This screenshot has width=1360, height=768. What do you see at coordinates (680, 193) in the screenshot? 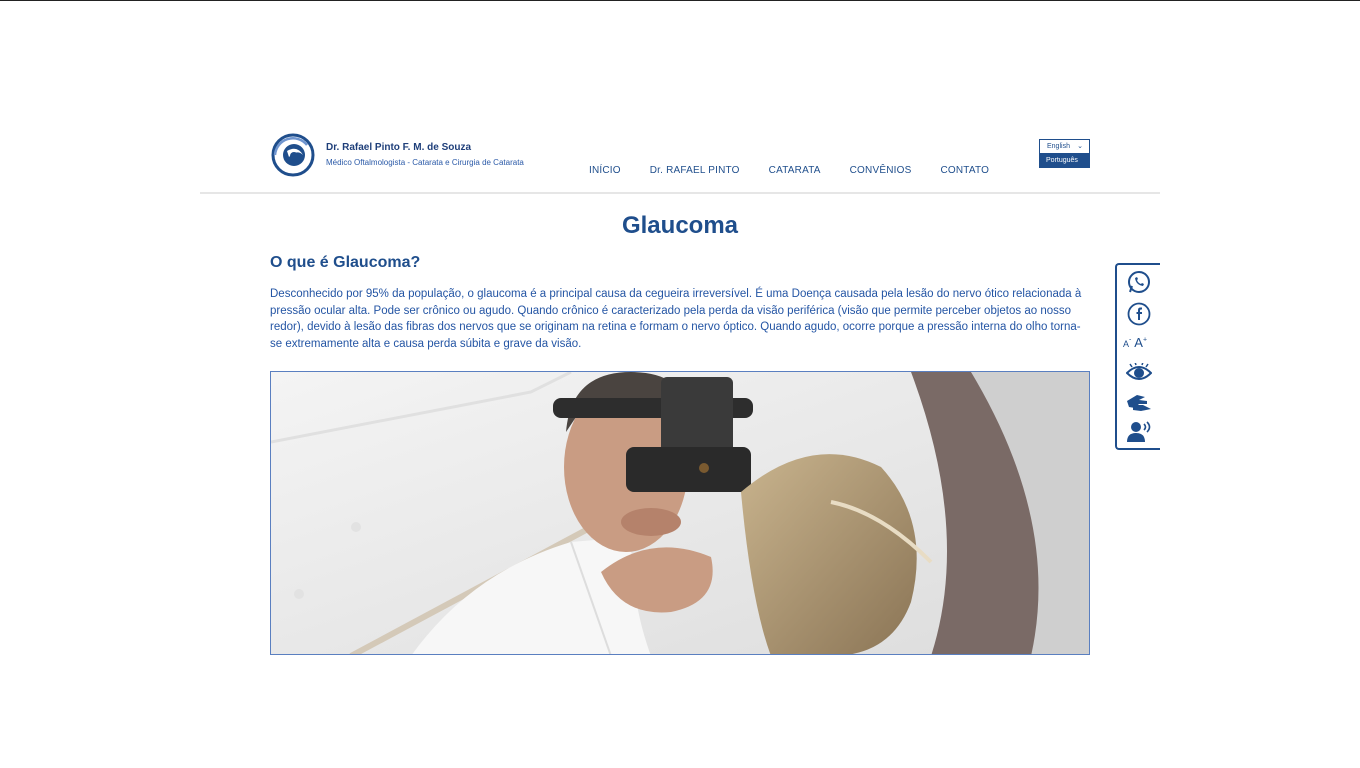
I see `header-divider` at bounding box center [680, 193].